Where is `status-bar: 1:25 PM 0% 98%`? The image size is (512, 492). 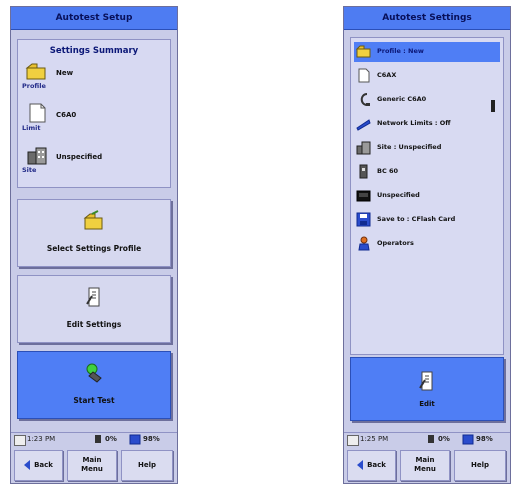
status-bar: 1:25 PM 0% 98% is located at coordinates (427, 439).